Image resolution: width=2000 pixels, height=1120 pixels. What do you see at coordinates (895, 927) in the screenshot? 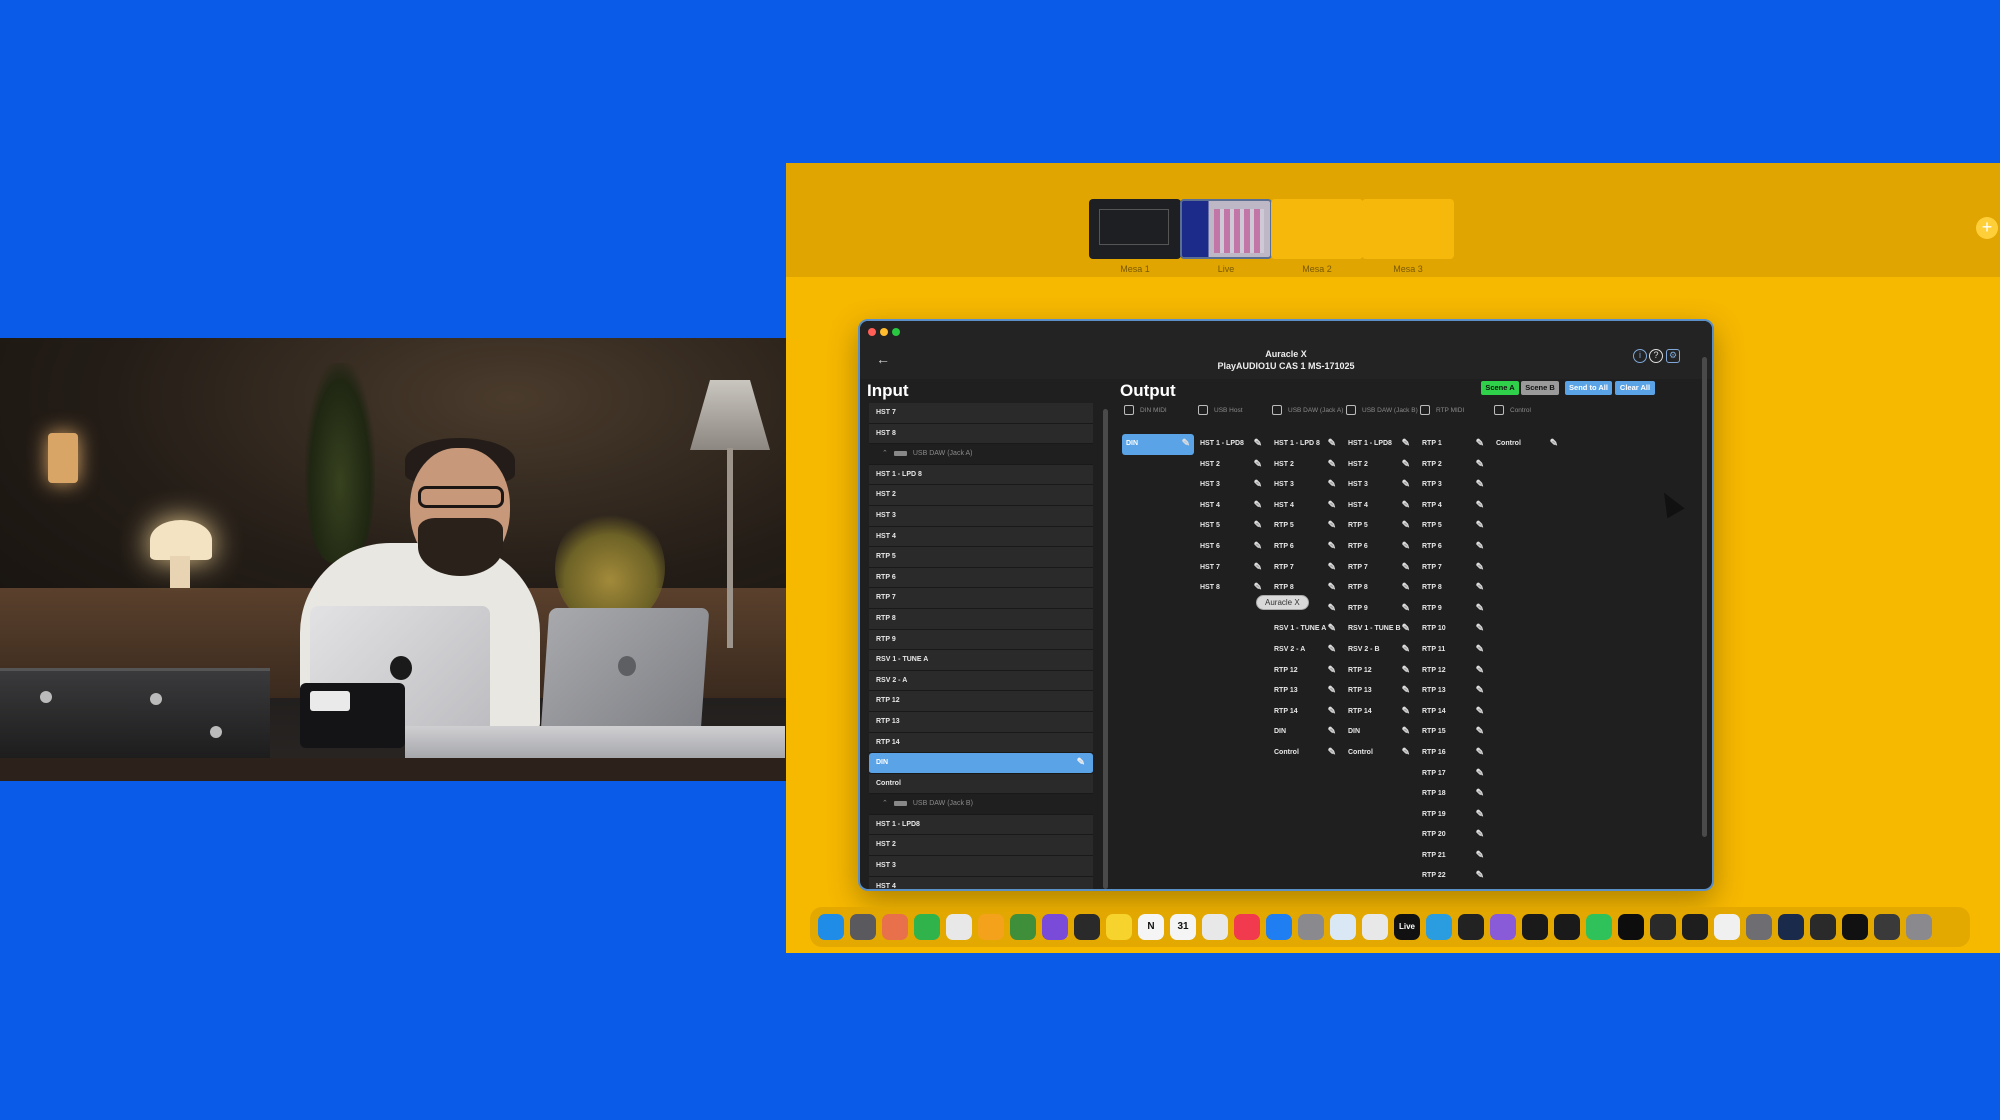
I see `photos-icon` at bounding box center [895, 927].